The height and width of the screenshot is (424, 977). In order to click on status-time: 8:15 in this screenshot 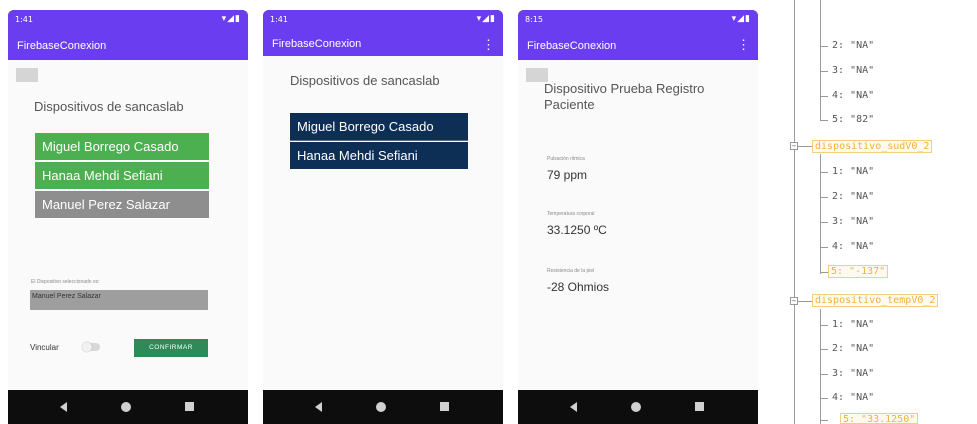, I will do `click(534, 19)`.